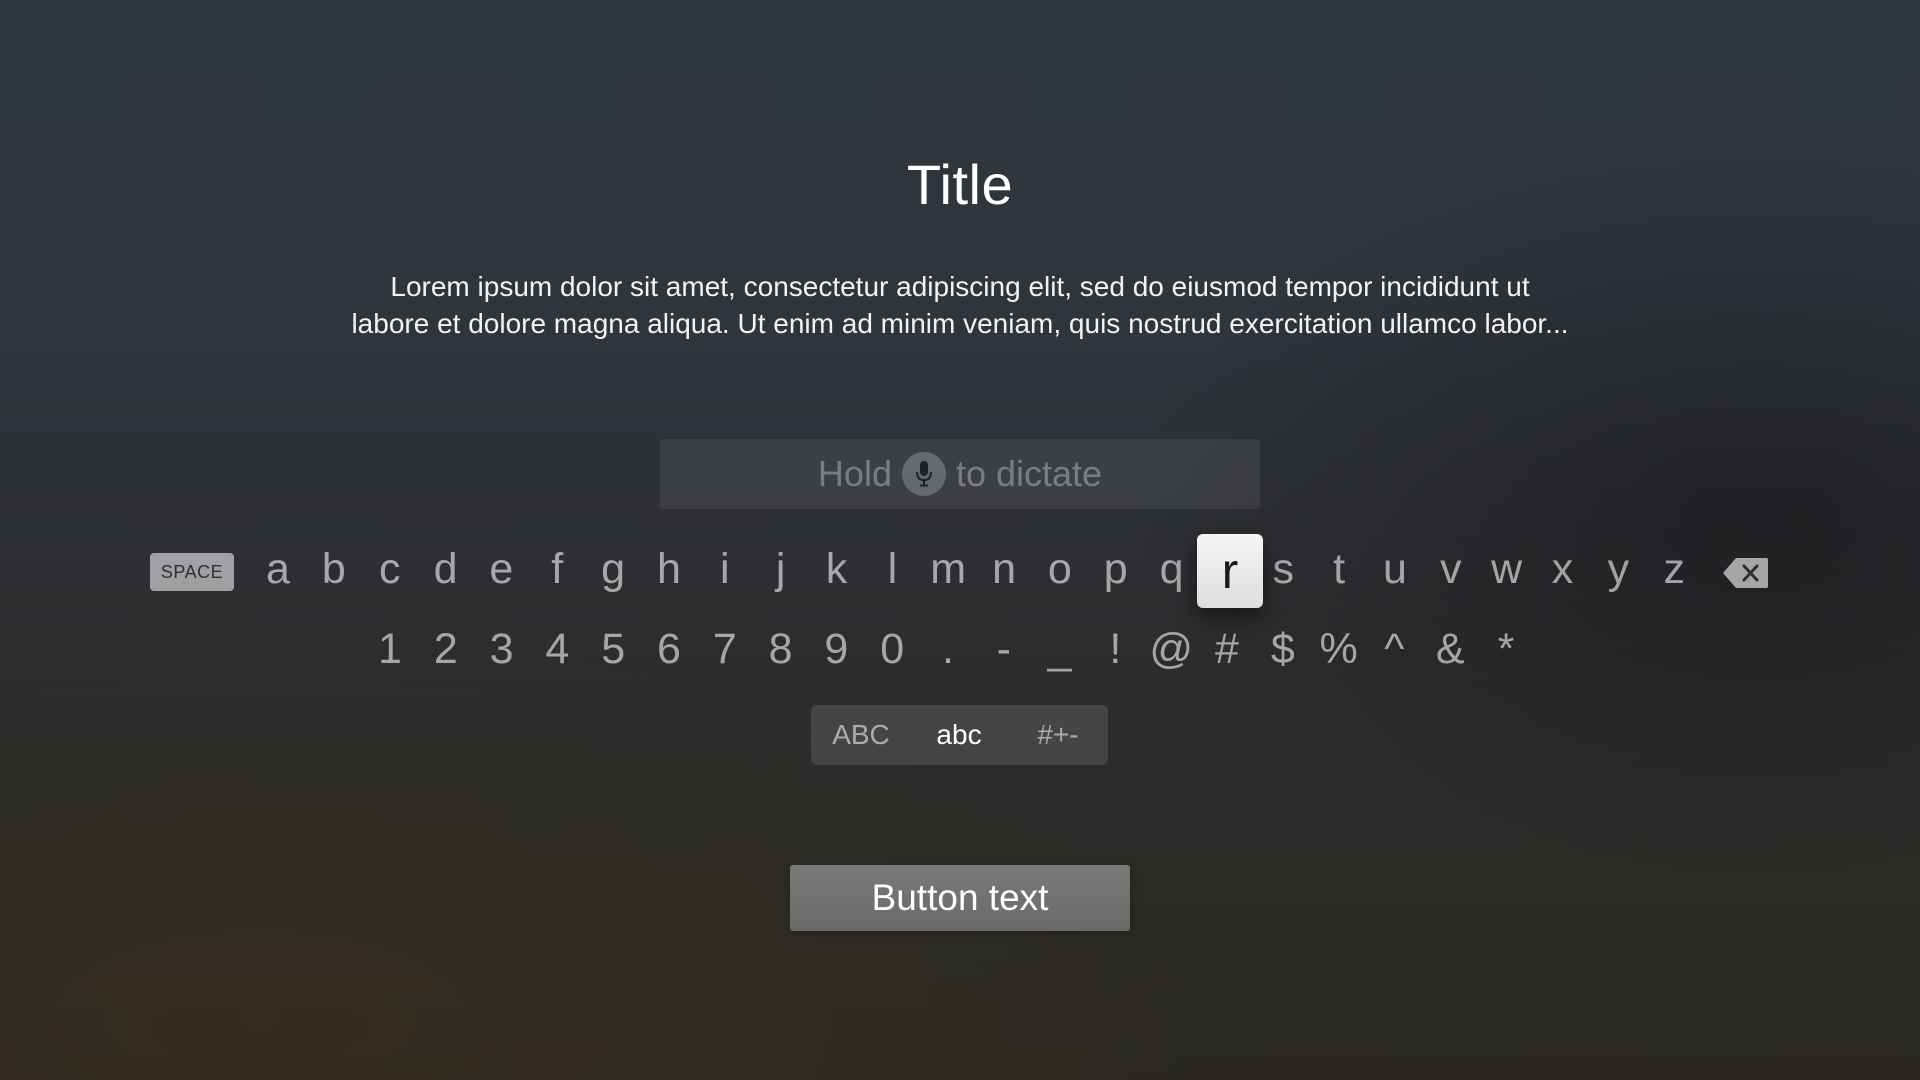  What do you see at coordinates (854, 473) in the screenshot?
I see `dictation-prefix: Hold` at bounding box center [854, 473].